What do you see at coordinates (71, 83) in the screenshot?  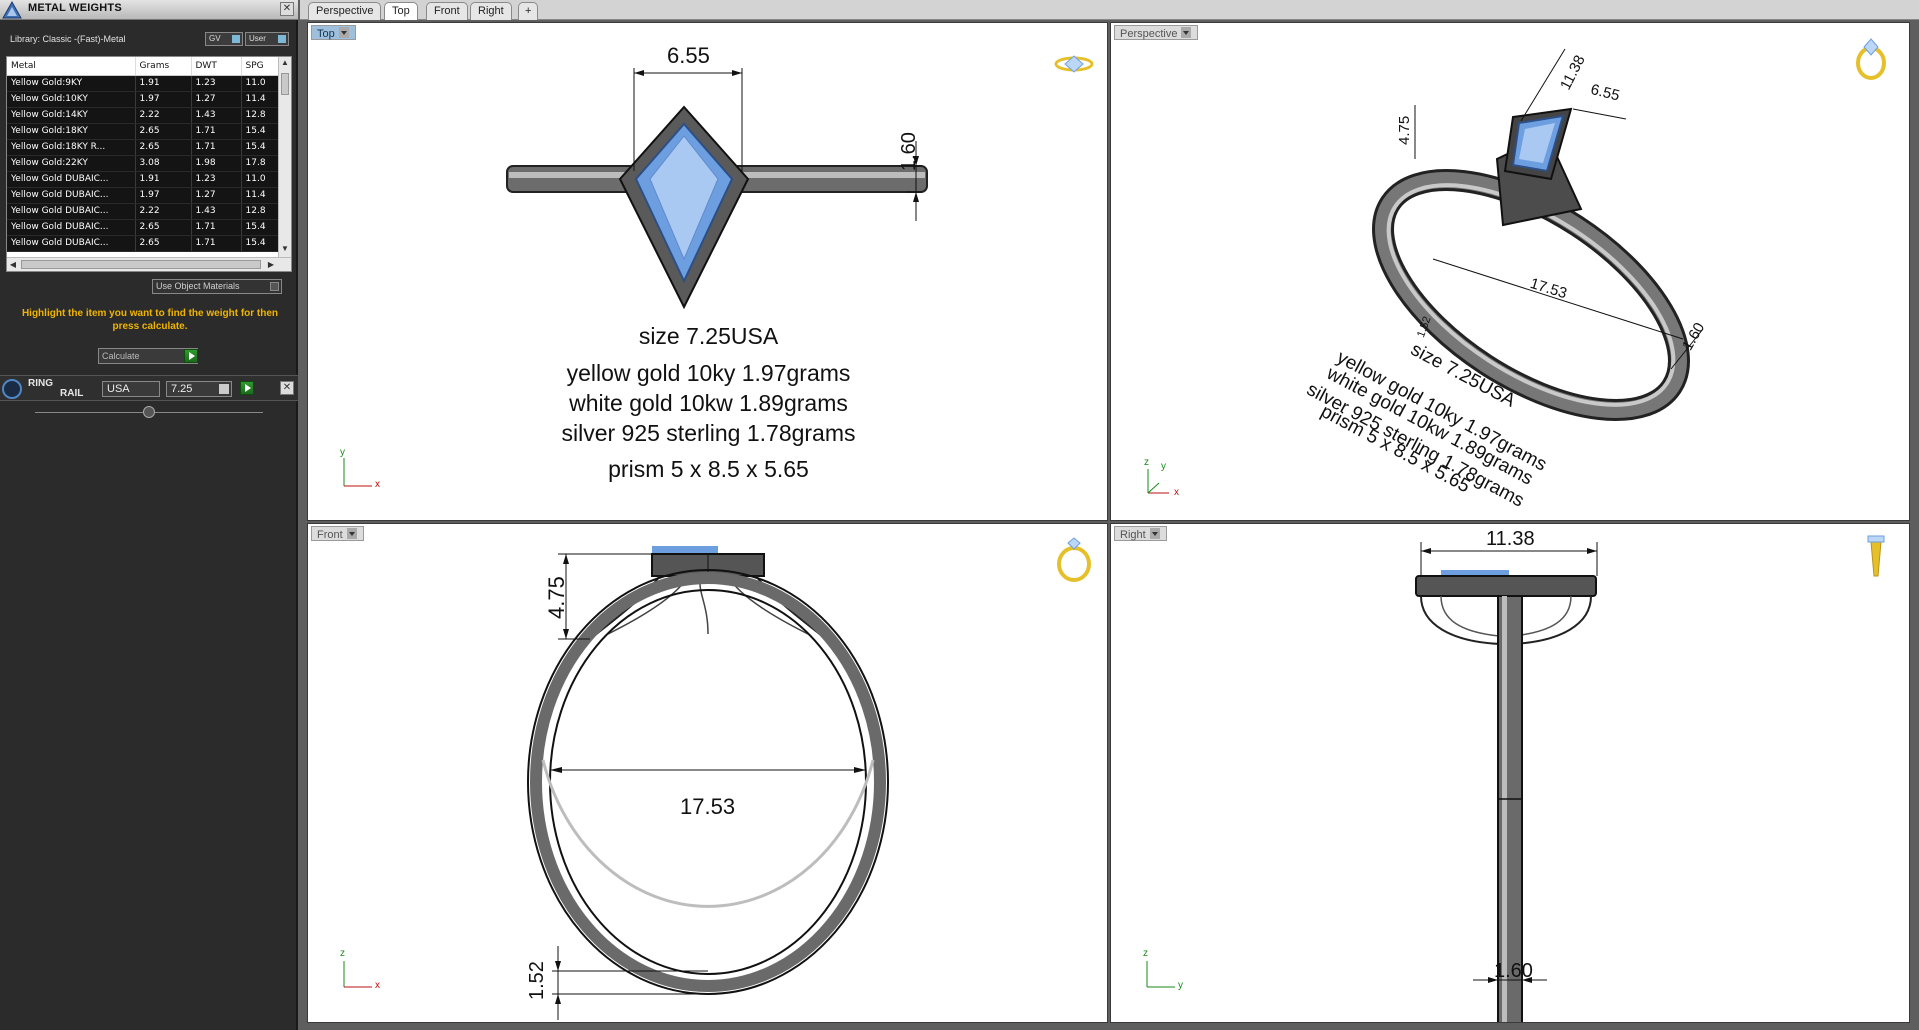 I see `metal-name-cell: Yellow Gold:9KY` at bounding box center [71, 83].